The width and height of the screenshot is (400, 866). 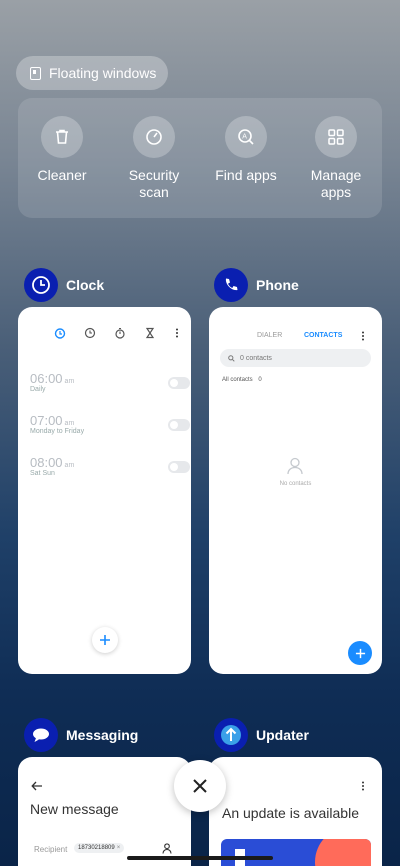 What do you see at coordinates (237, 380) in the screenshot?
I see `all-contacts-label: All contacts` at bounding box center [237, 380].